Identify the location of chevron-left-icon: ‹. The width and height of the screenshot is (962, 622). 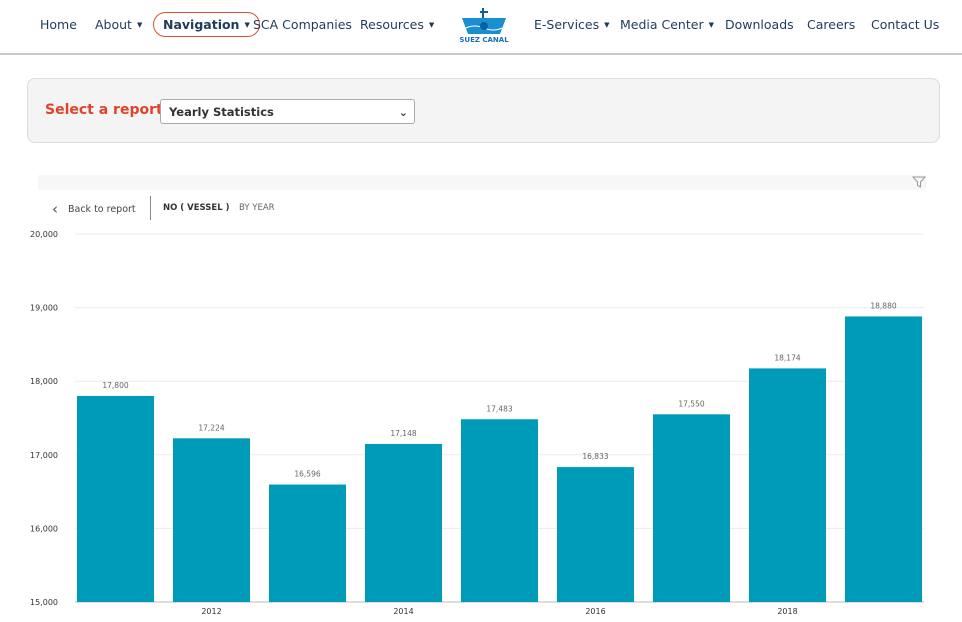
(55, 209).